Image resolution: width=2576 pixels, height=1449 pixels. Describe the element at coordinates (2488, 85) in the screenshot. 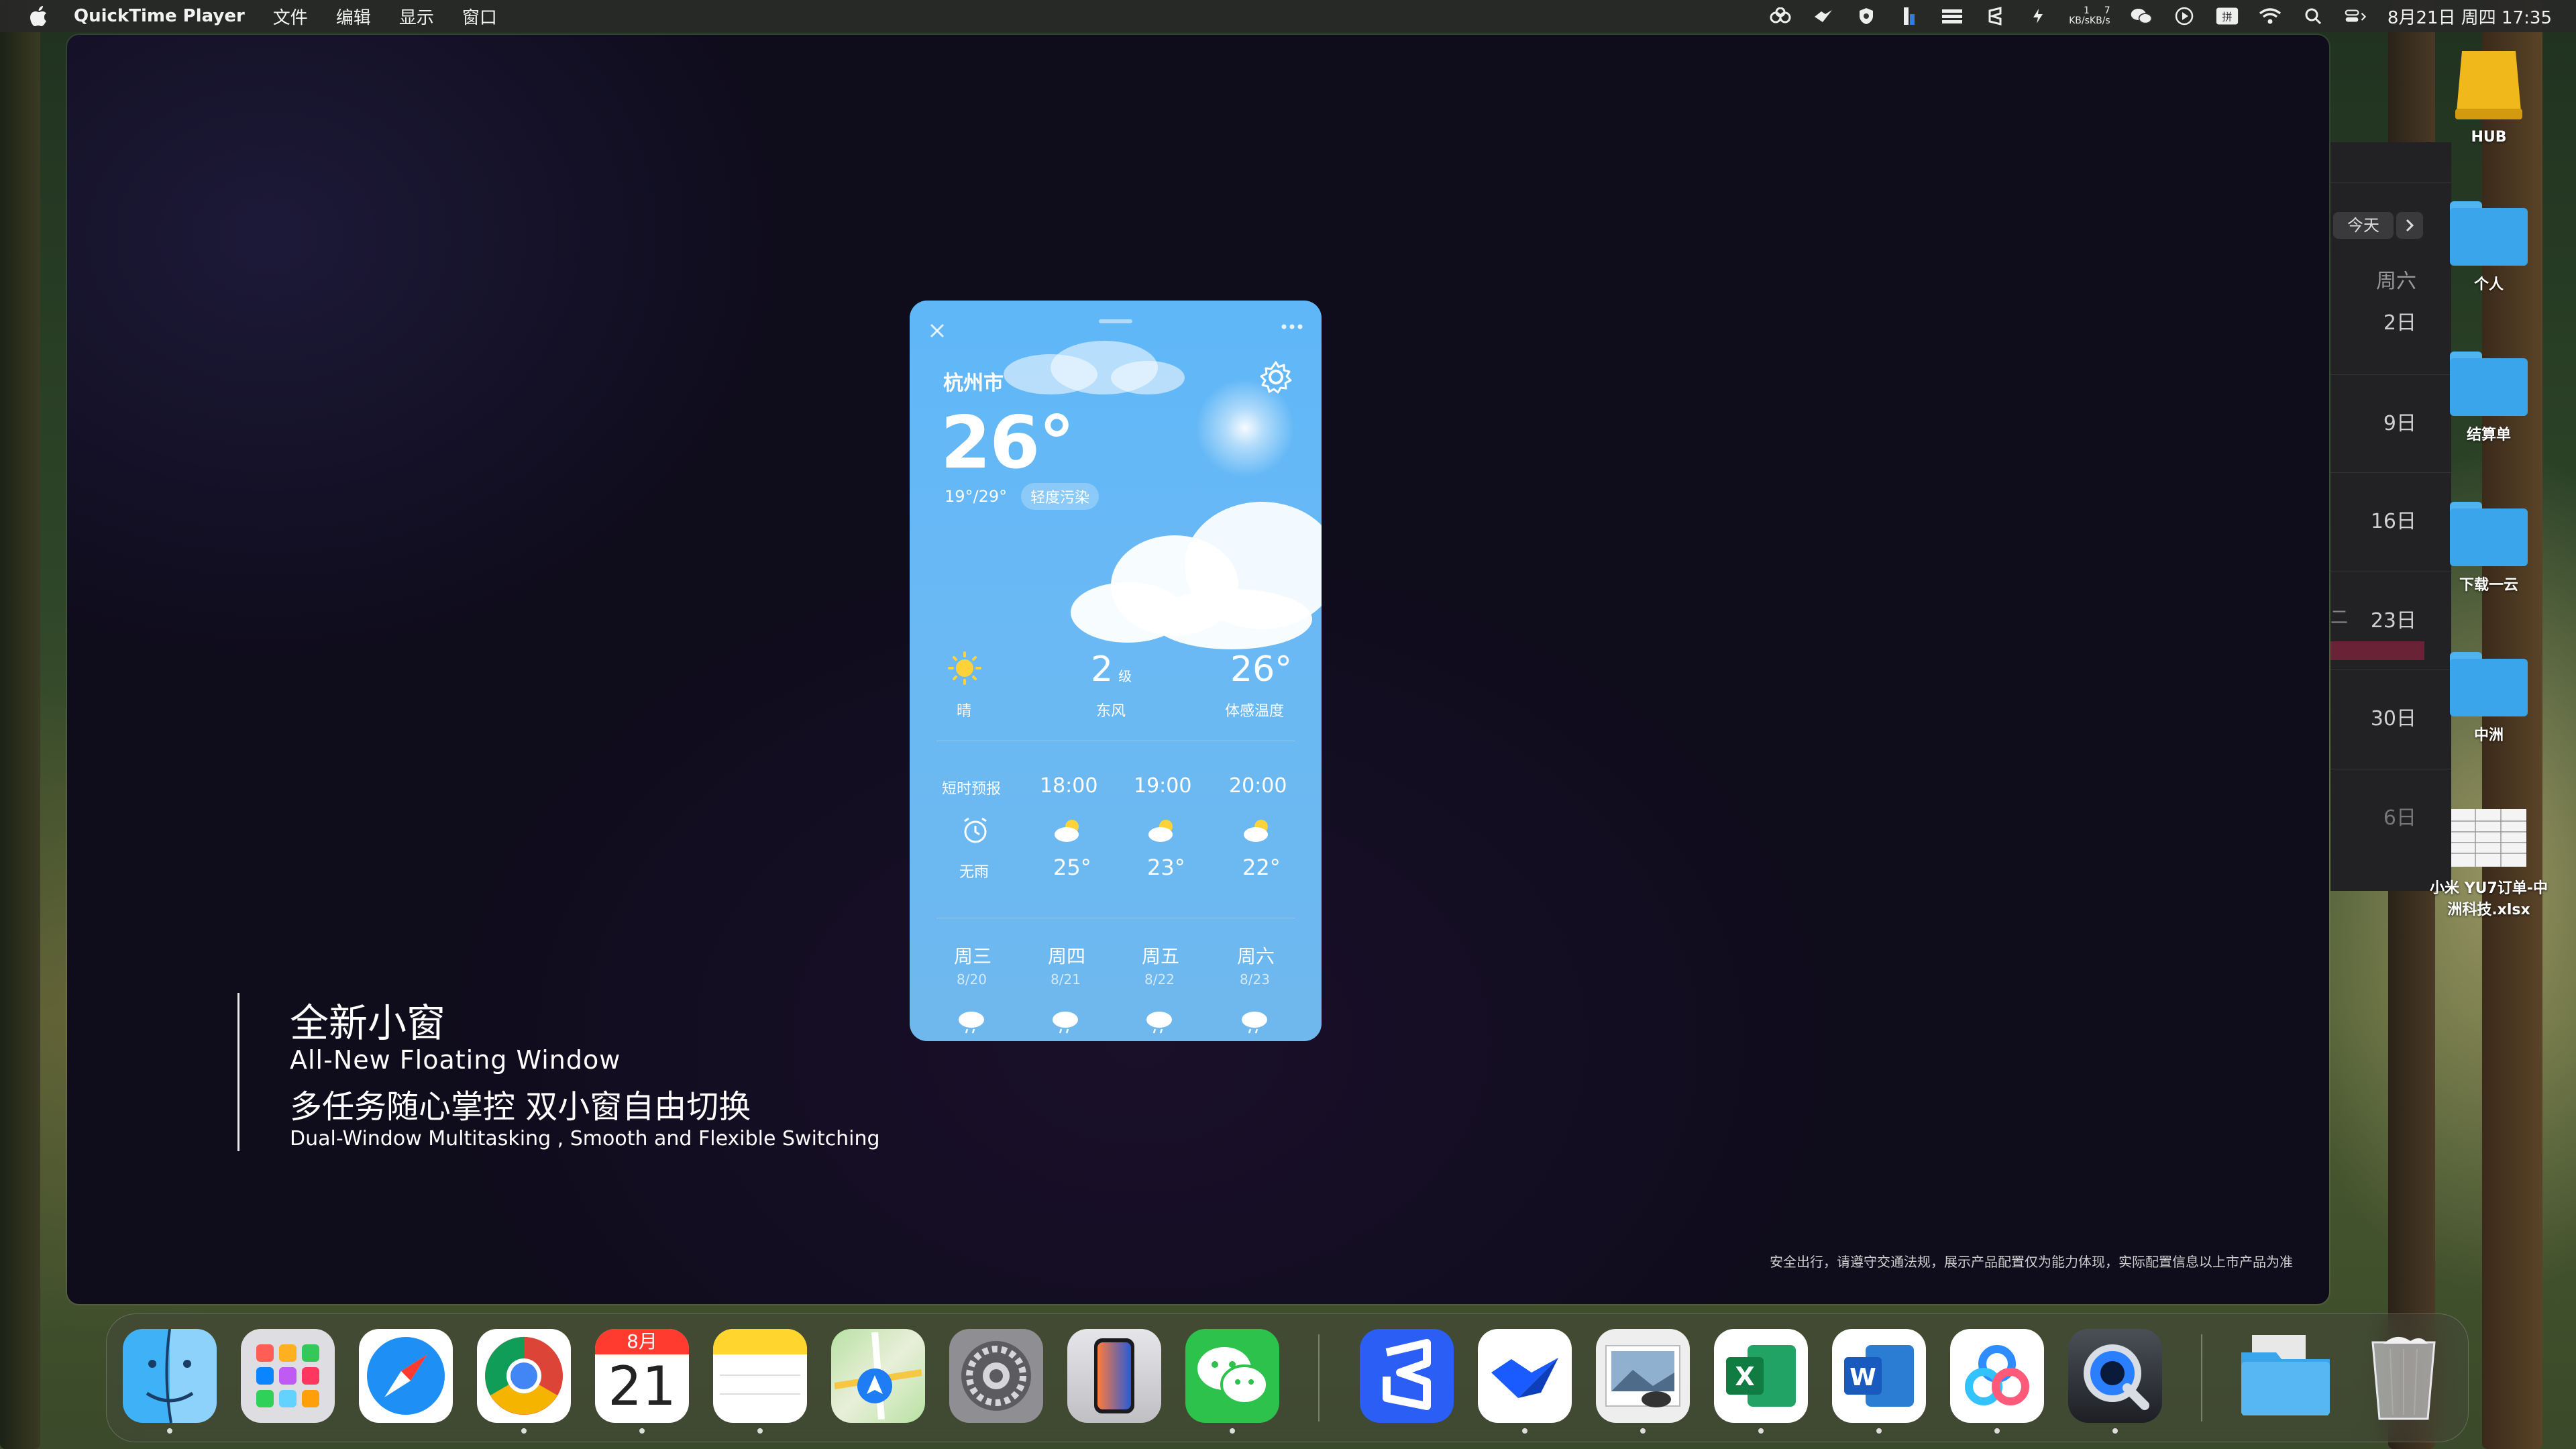

I see `external-drive-icon` at that location.